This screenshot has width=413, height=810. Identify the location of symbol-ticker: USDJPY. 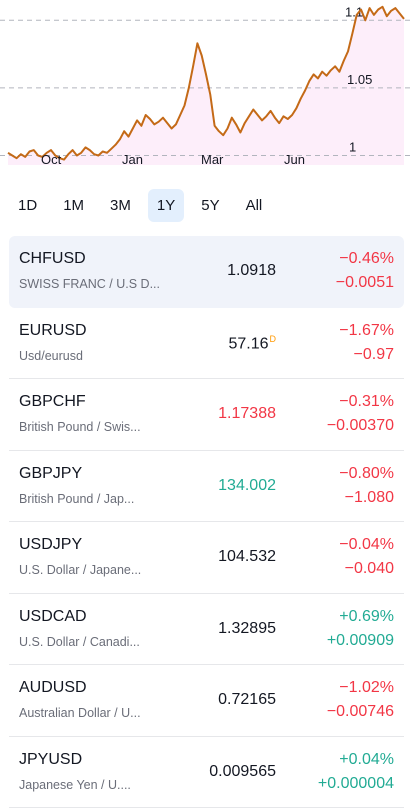
(51, 544).